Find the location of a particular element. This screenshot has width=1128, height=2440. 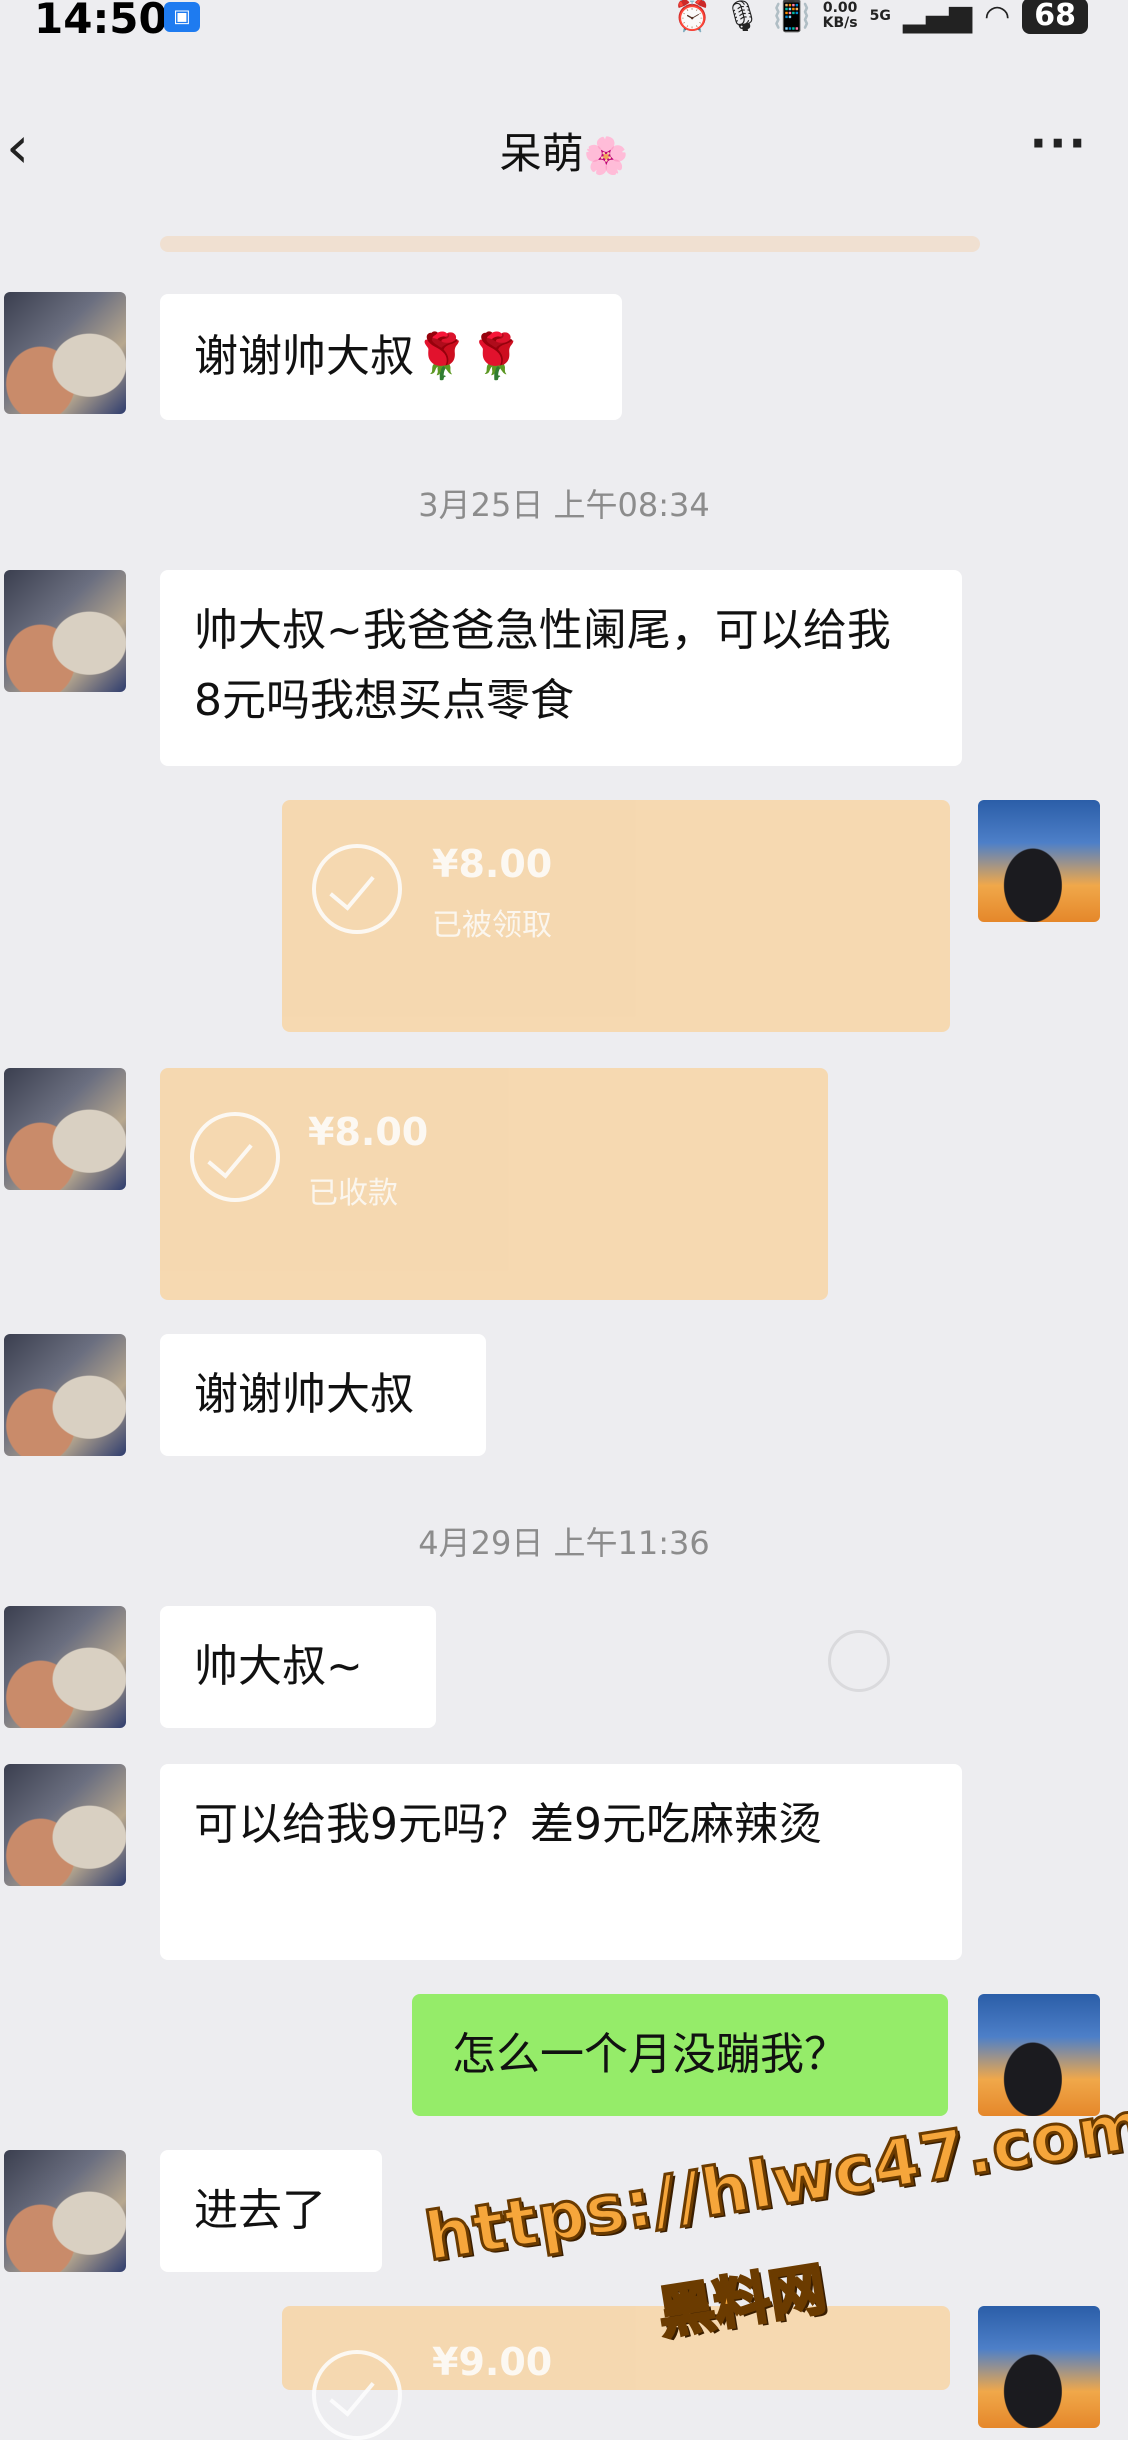

message-bubble: 谢谢帅大叔 is located at coordinates (323, 1395).